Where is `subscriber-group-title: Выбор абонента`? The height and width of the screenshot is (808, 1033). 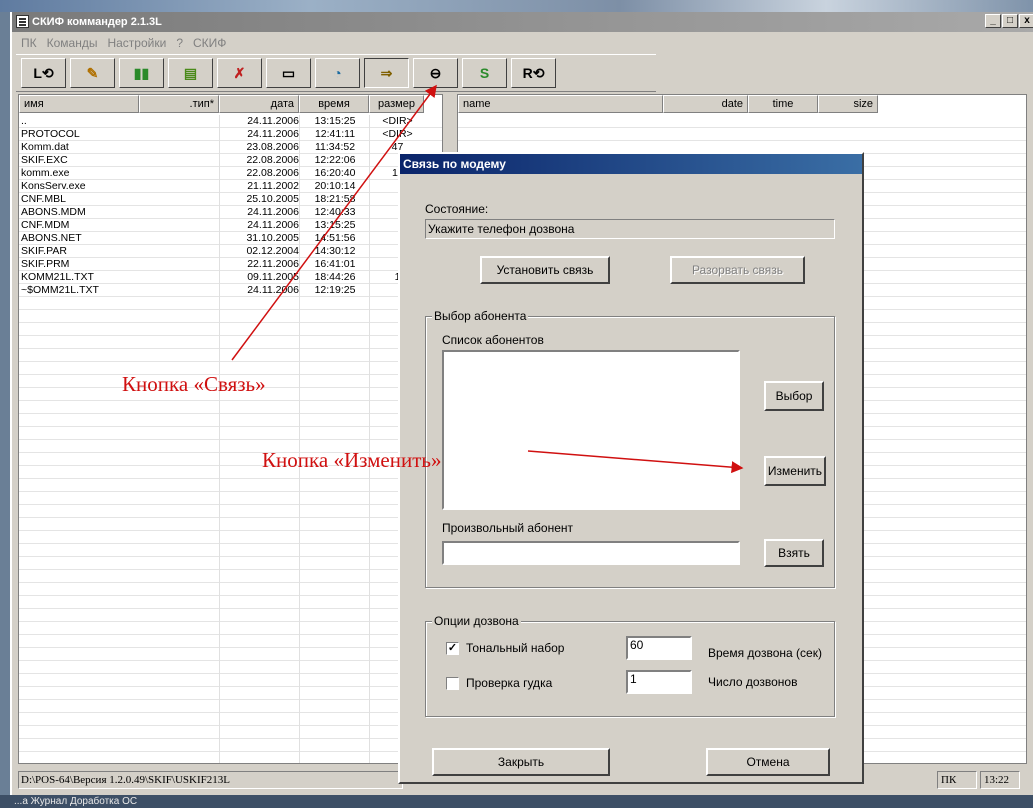
subscriber-group-title: Выбор абонента is located at coordinates (480, 316).